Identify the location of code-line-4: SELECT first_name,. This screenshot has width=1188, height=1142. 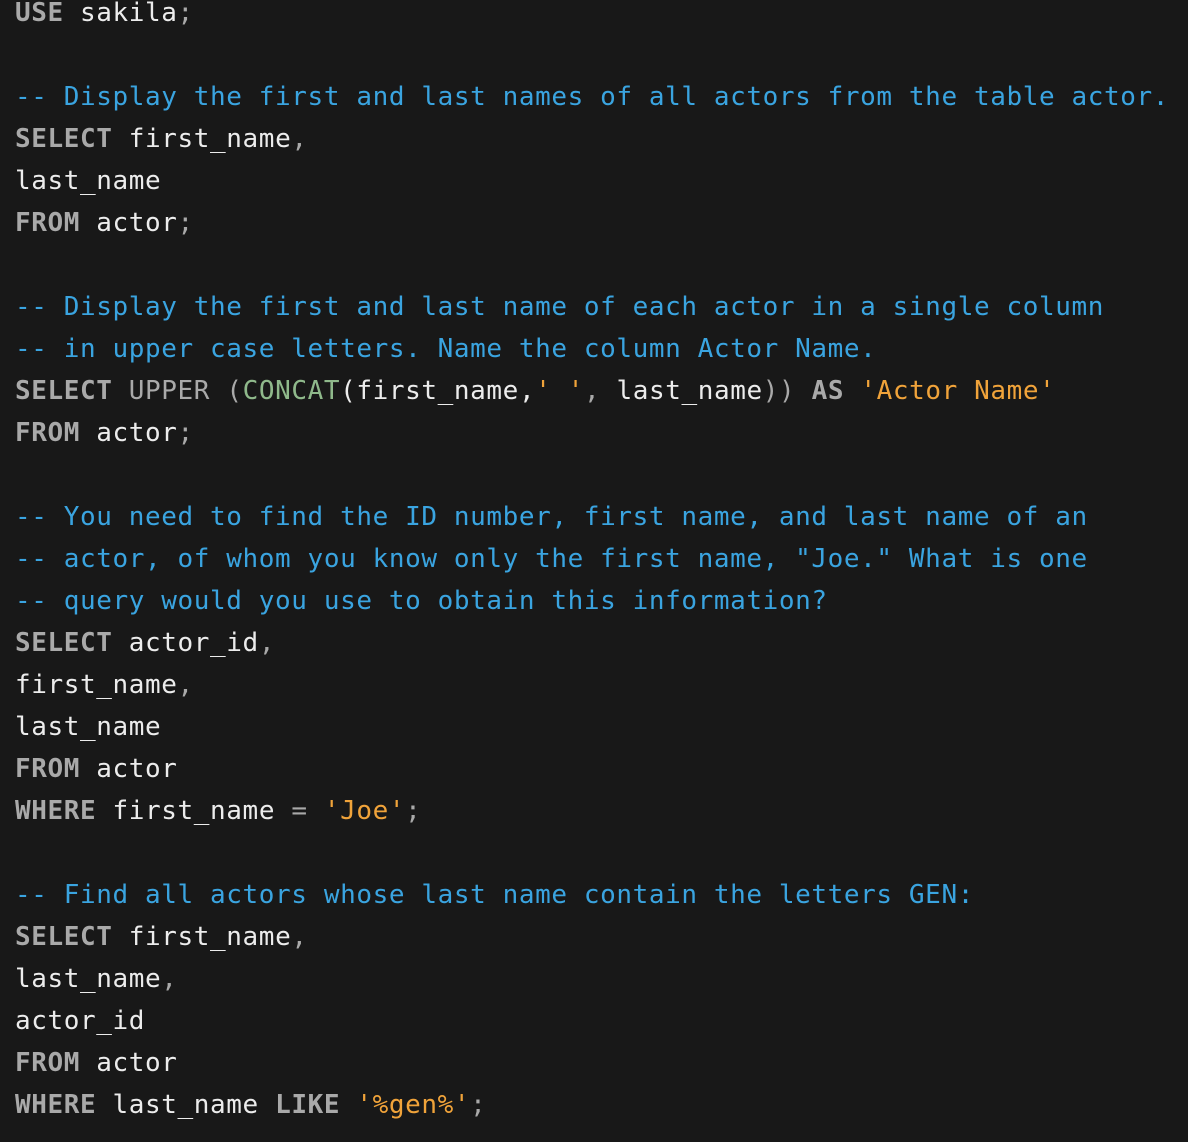
(601, 147).